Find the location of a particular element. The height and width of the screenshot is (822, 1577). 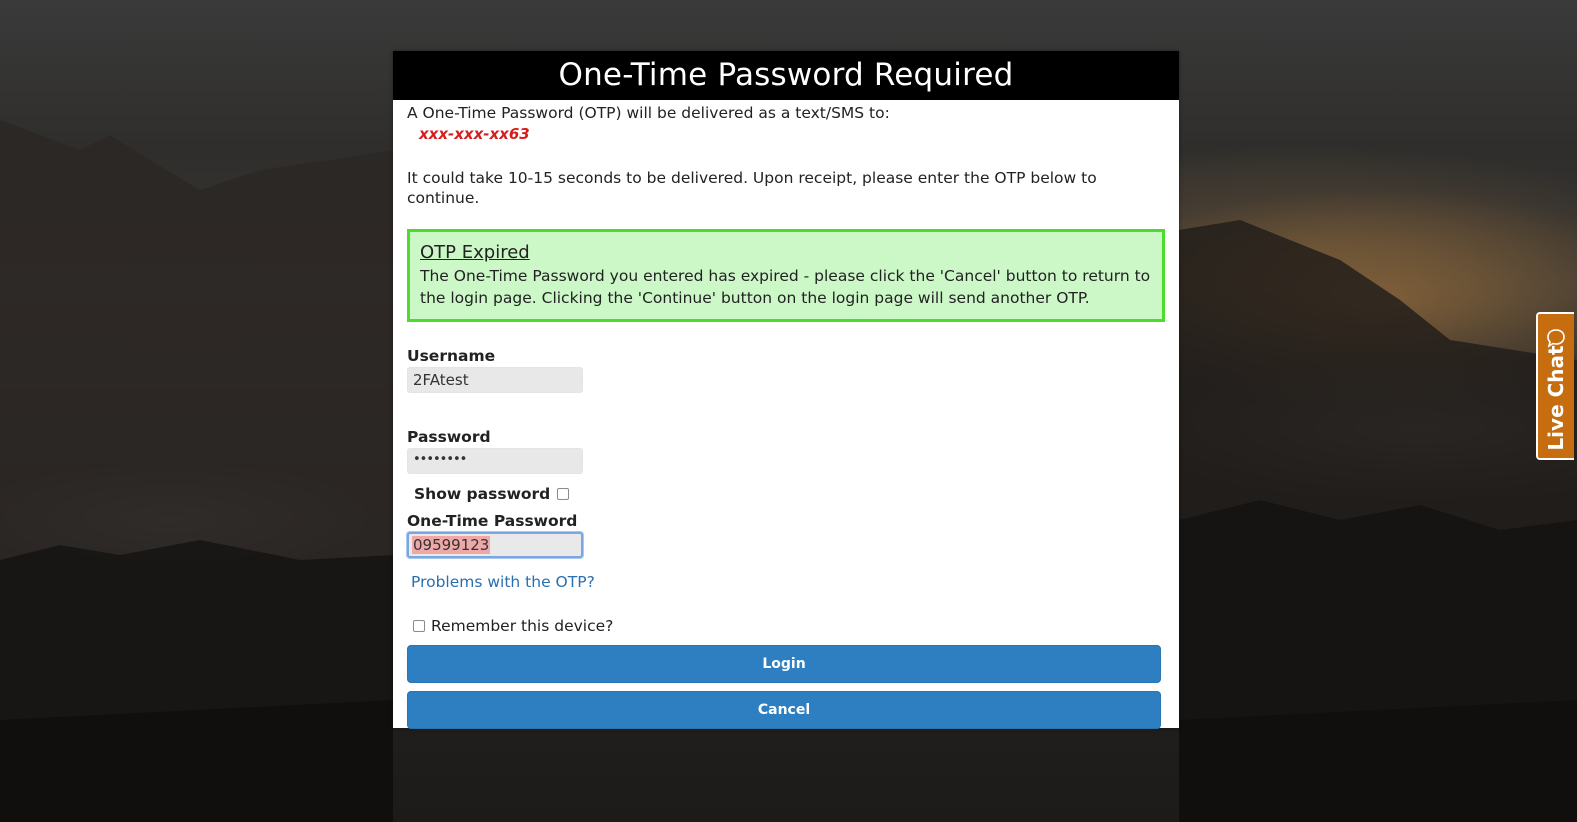

masked-phone-number: xxx-xxx-xx63 is located at coordinates (474, 134).